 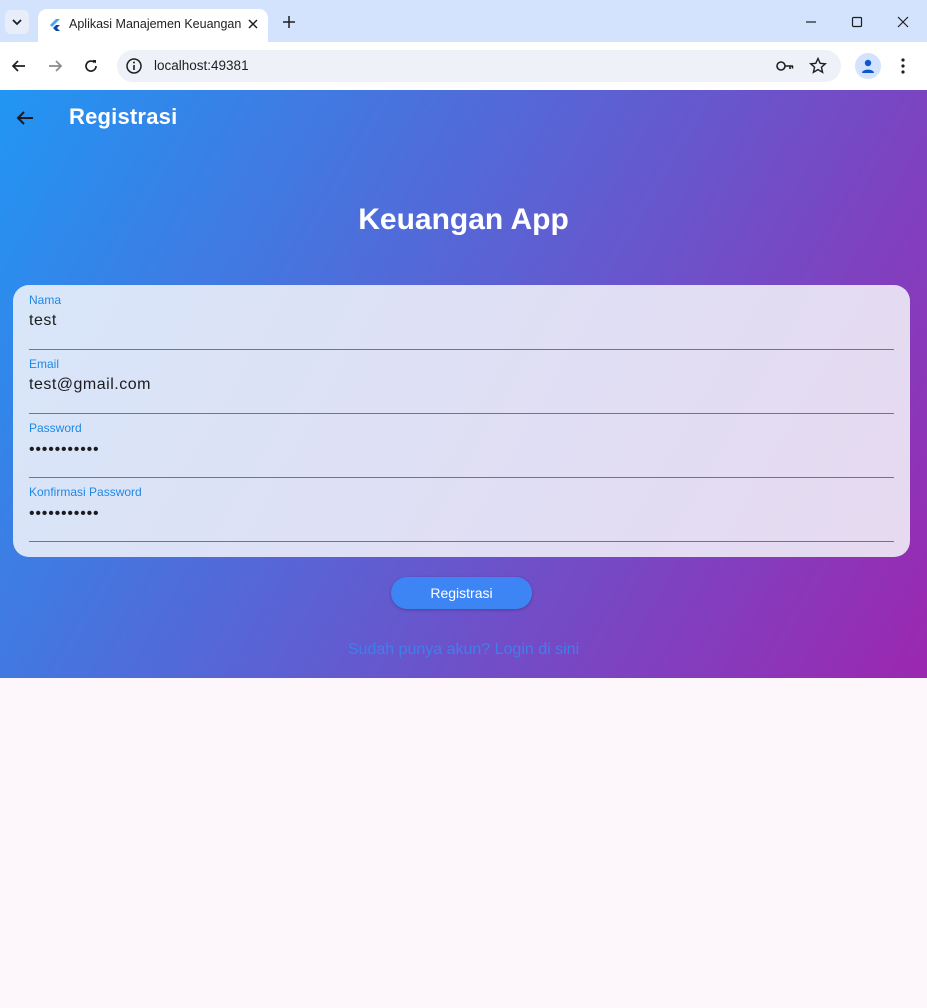 I want to click on app-heading: Keuangan App, so click(x=463, y=219).